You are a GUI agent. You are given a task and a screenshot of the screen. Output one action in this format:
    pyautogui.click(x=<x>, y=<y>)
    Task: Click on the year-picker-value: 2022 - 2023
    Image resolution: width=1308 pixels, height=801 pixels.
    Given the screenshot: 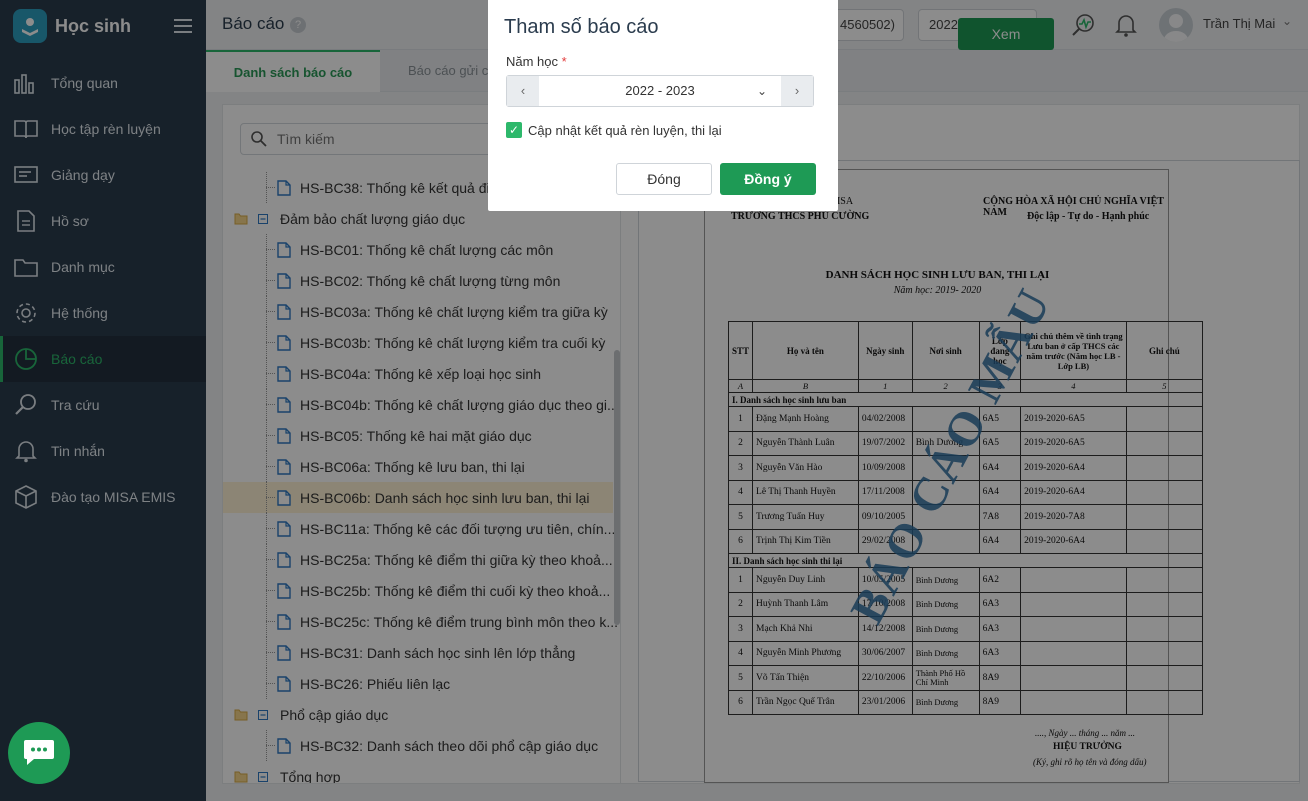 What is the action you would take?
    pyautogui.click(x=660, y=91)
    